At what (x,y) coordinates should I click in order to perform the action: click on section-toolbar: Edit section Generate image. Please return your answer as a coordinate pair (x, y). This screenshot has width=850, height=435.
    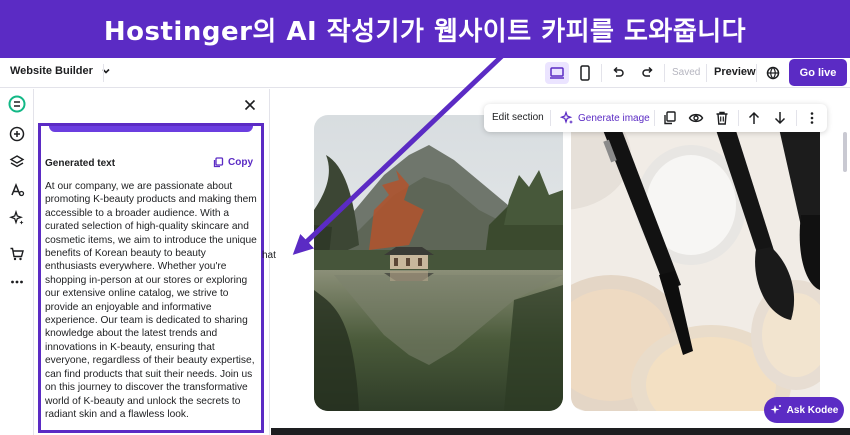
    Looking at the image, I should click on (655, 118).